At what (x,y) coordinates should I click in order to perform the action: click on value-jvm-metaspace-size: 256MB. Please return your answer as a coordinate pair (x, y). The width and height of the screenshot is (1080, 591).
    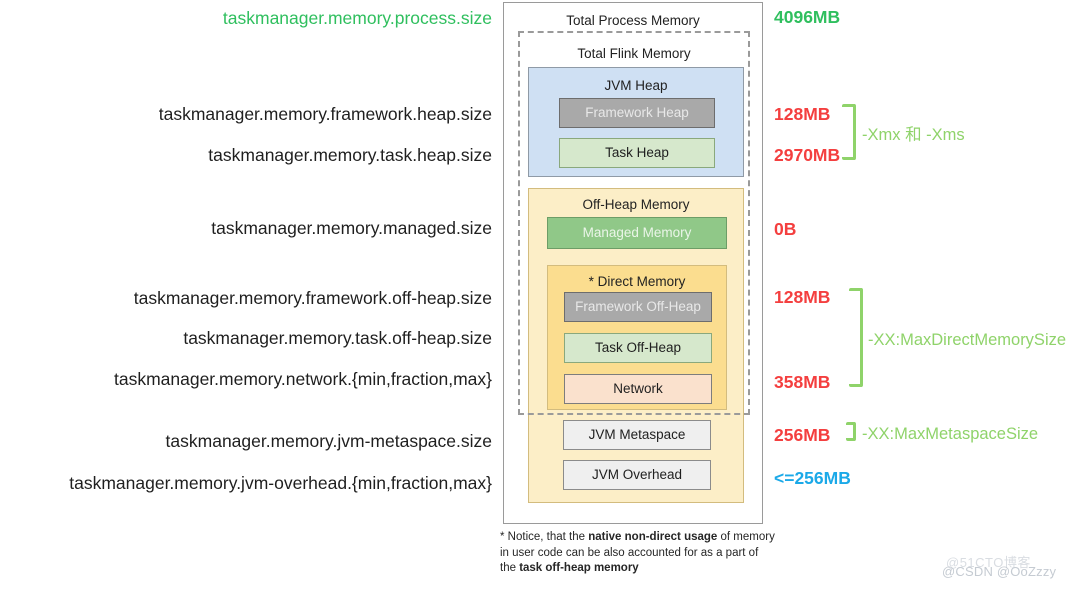
    Looking at the image, I should click on (802, 435).